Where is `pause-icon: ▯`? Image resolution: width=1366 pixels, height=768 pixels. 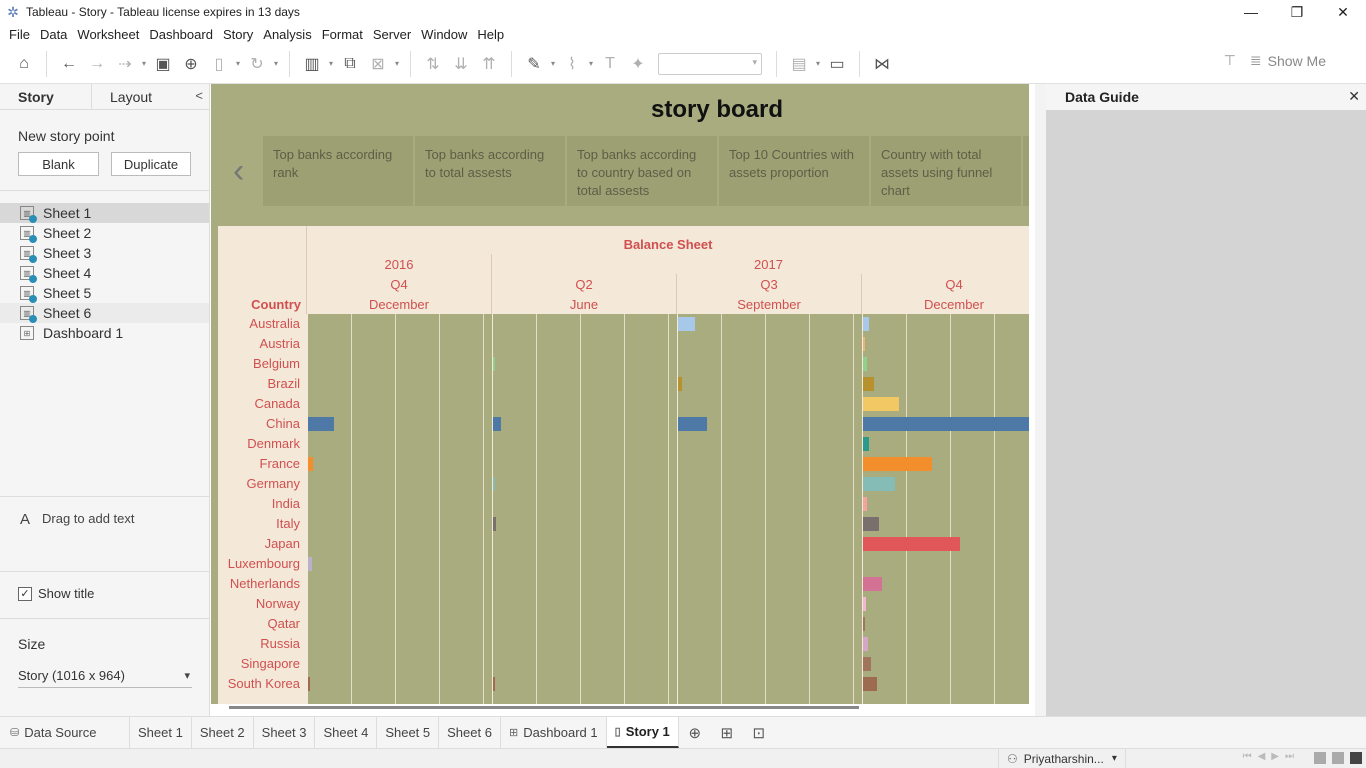
pause-icon: ▯ is located at coordinates (219, 64).